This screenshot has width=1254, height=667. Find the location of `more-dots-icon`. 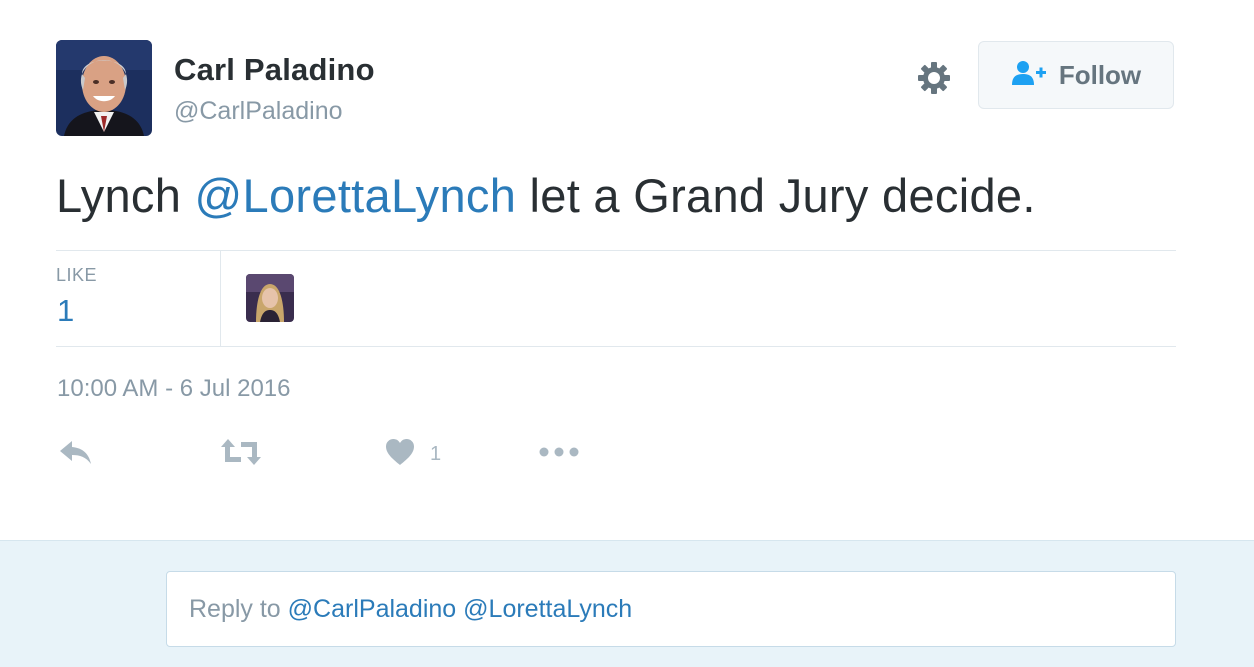

more-dots-icon is located at coordinates (559, 454).